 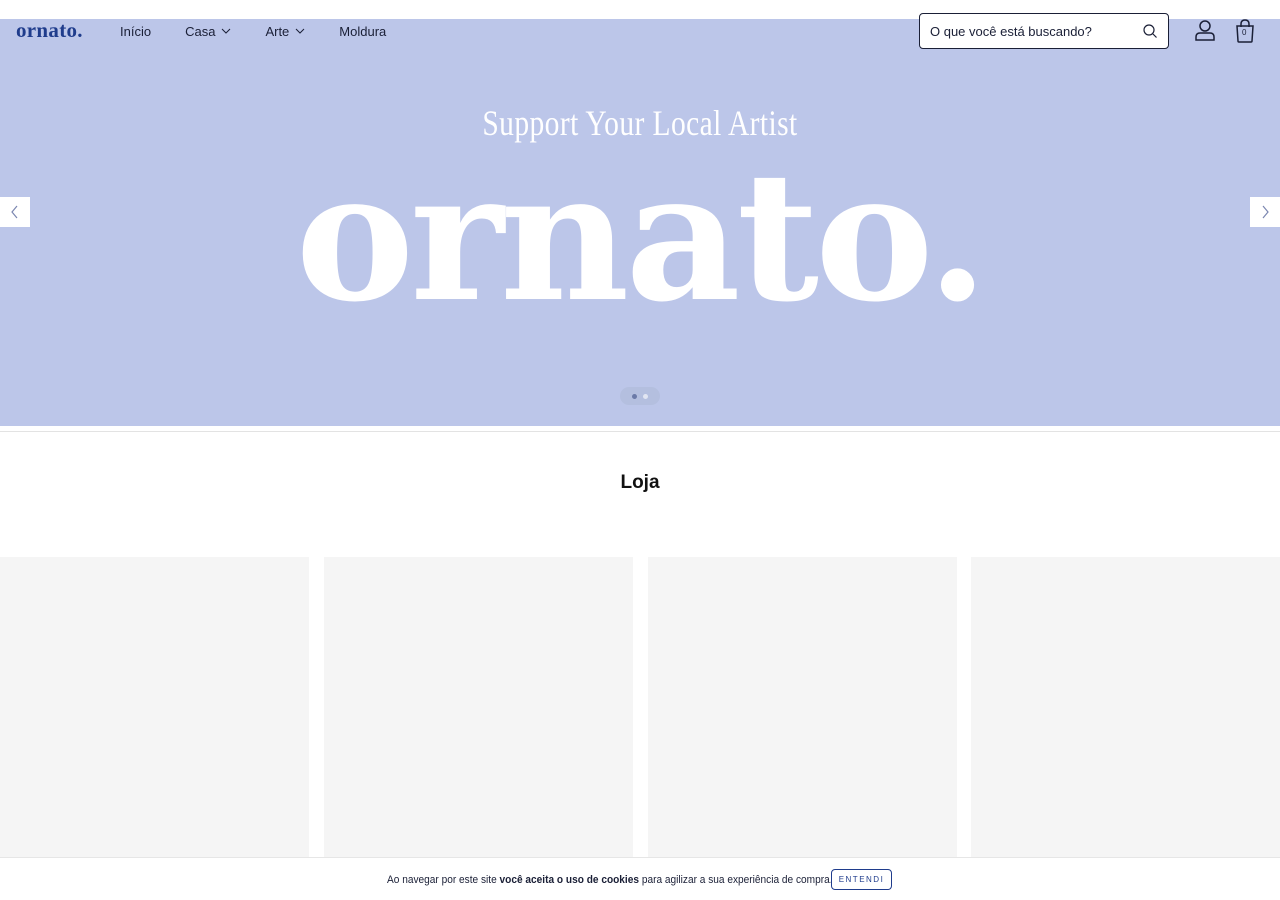 What do you see at coordinates (200, 31) in the screenshot?
I see `nav-item-label: Casa` at bounding box center [200, 31].